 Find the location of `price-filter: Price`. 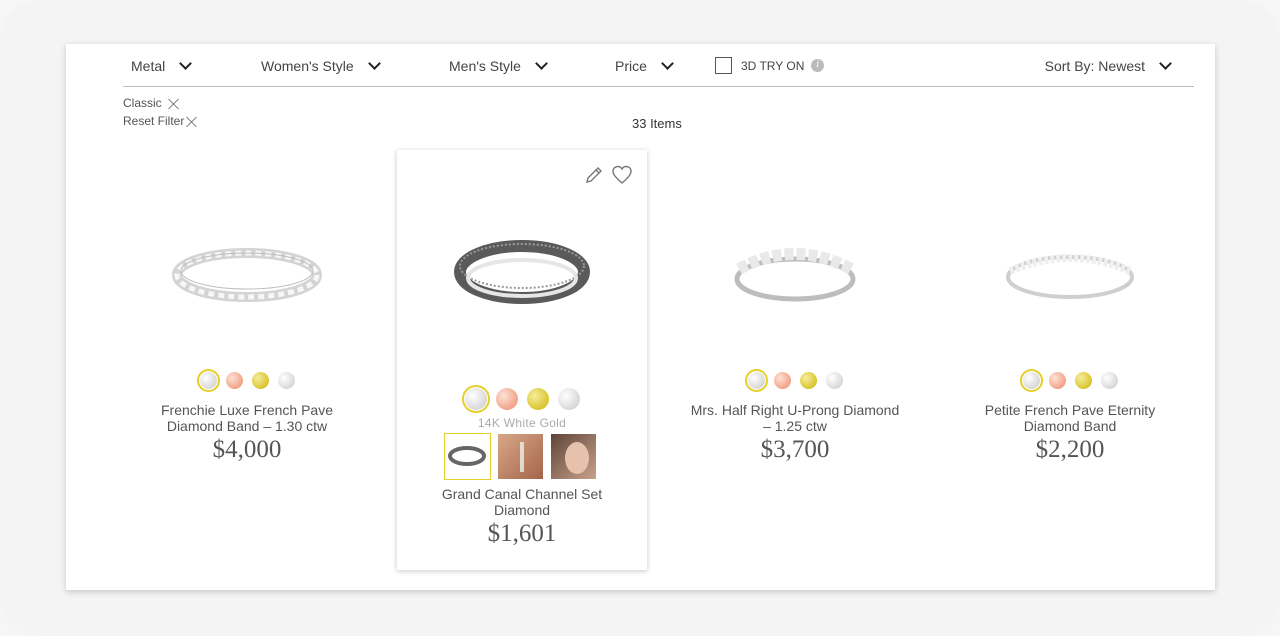

price-filter: Price is located at coordinates (644, 65).